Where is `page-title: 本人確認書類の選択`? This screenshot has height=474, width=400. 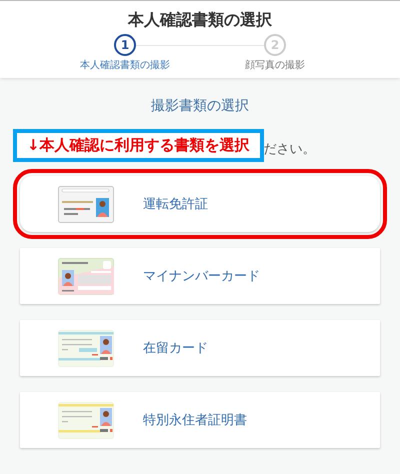
page-title: 本人確認書類の選択 is located at coordinates (200, 20).